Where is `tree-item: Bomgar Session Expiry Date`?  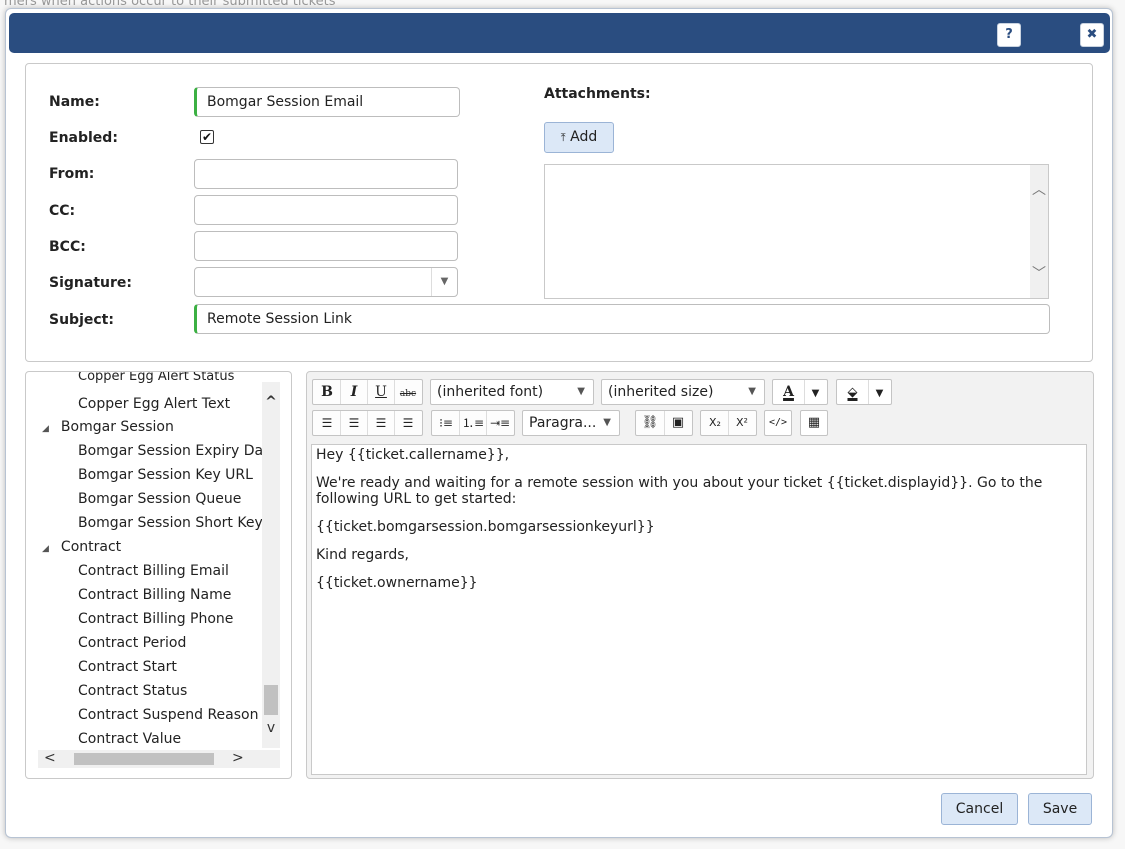
tree-item: Bomgar Session Expiry Date is located at coordinates (177, 451).